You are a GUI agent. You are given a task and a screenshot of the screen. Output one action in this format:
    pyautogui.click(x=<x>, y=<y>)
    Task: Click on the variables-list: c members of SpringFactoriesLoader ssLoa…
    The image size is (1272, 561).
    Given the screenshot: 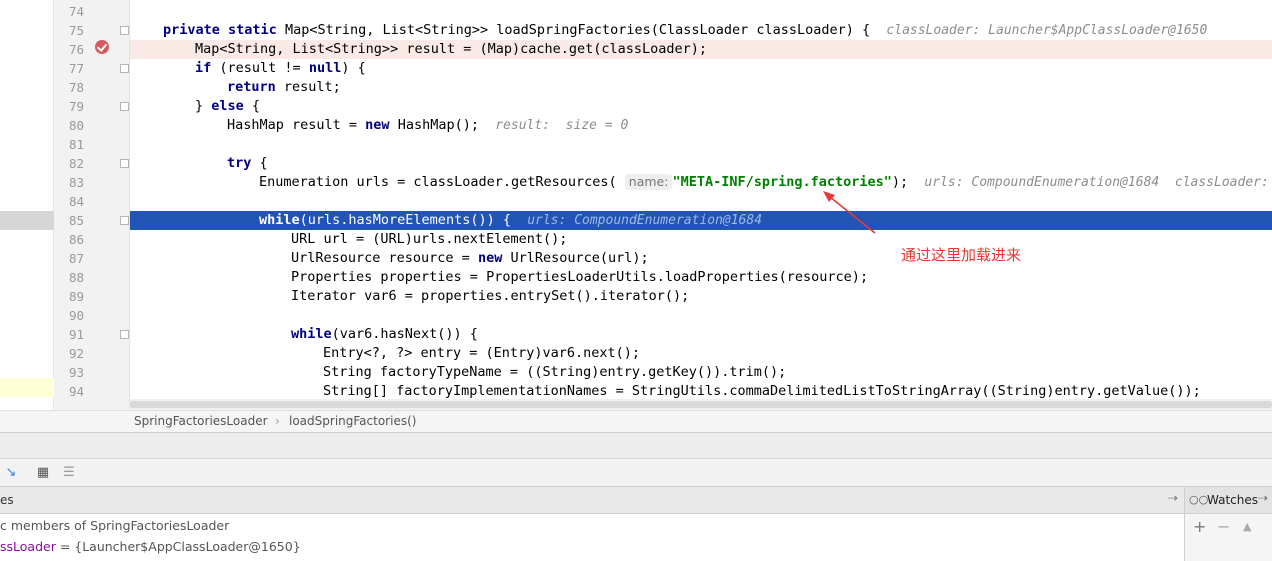 What is the action you would take?
    pyautogui.click(x=592, y=537)
    